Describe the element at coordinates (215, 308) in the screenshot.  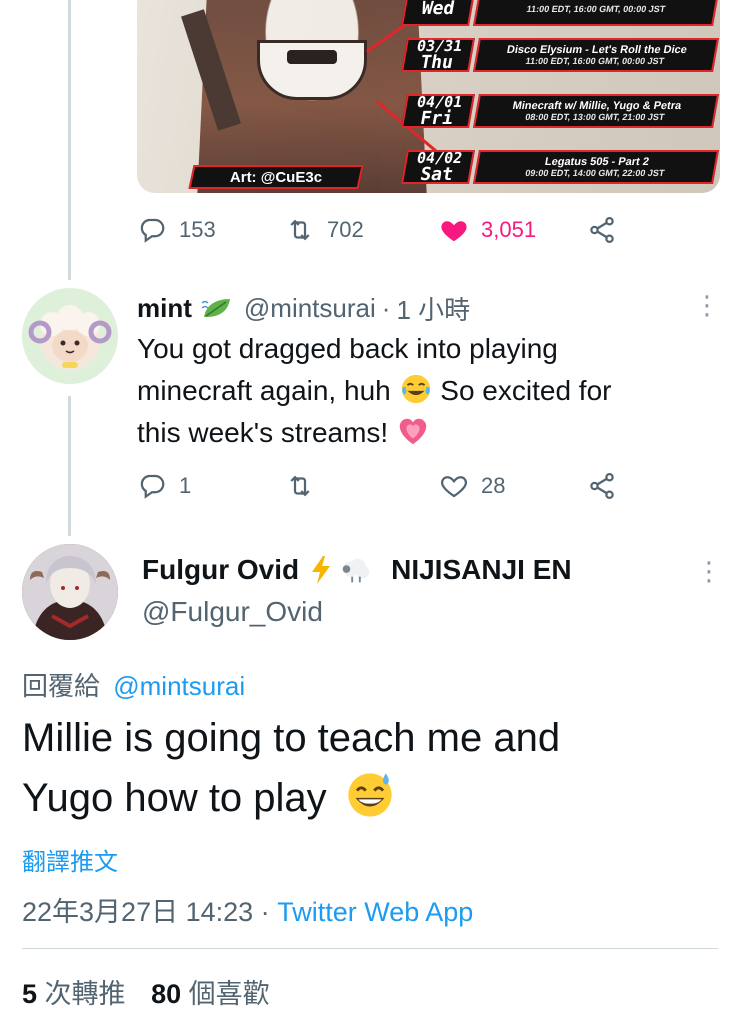
I see `leaf-icon` at that location.